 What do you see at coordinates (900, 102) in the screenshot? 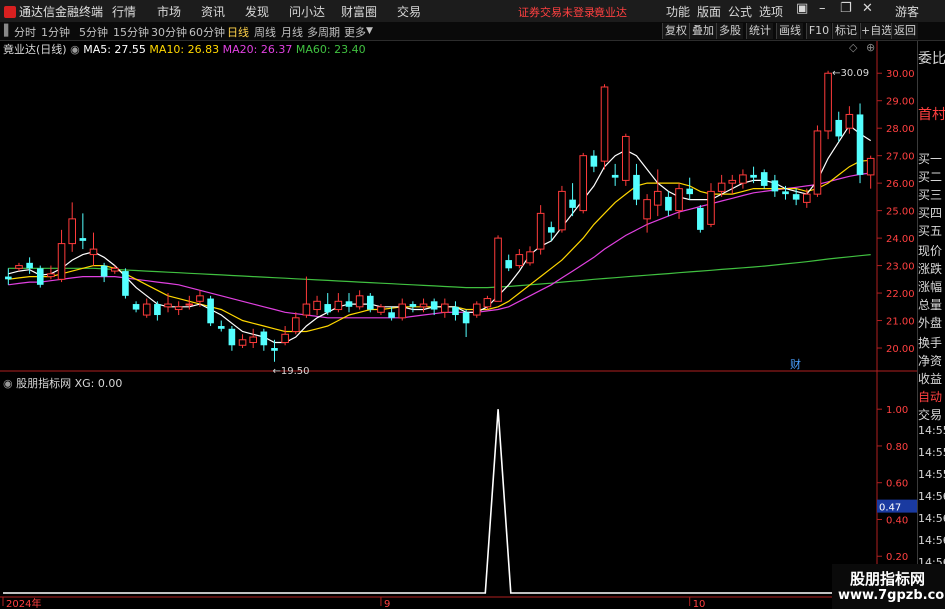
I see `price-tick-label: 29.00` at bounding box center [900, 102].